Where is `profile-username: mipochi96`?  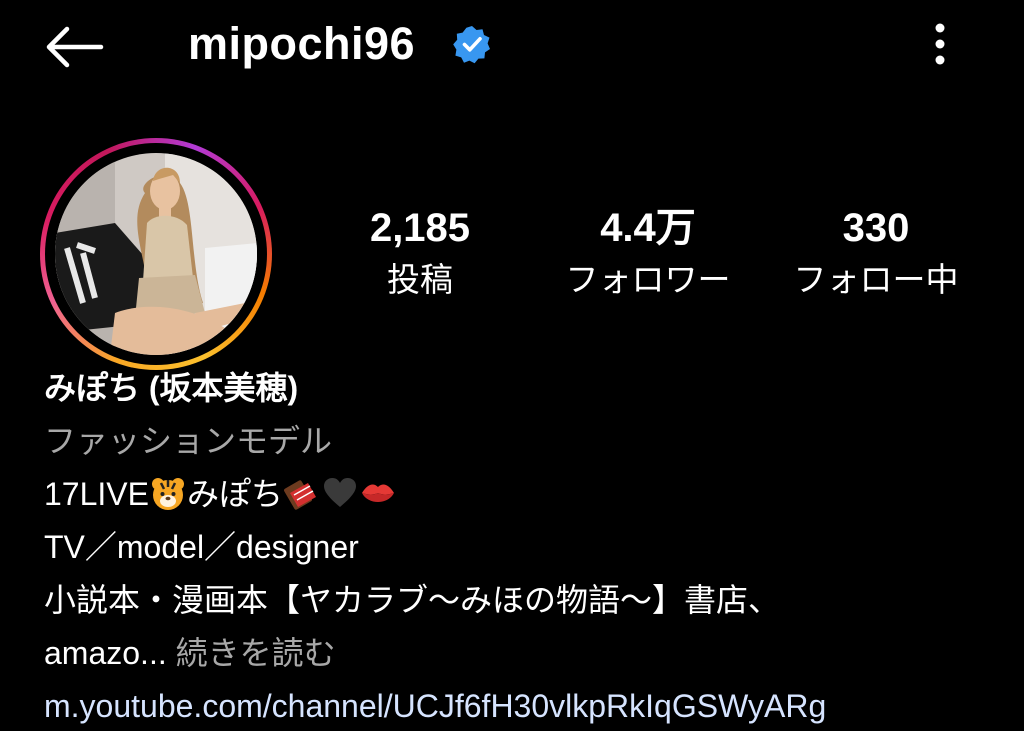
profile-username: mipochi96 is located at coordinates (302, 43).